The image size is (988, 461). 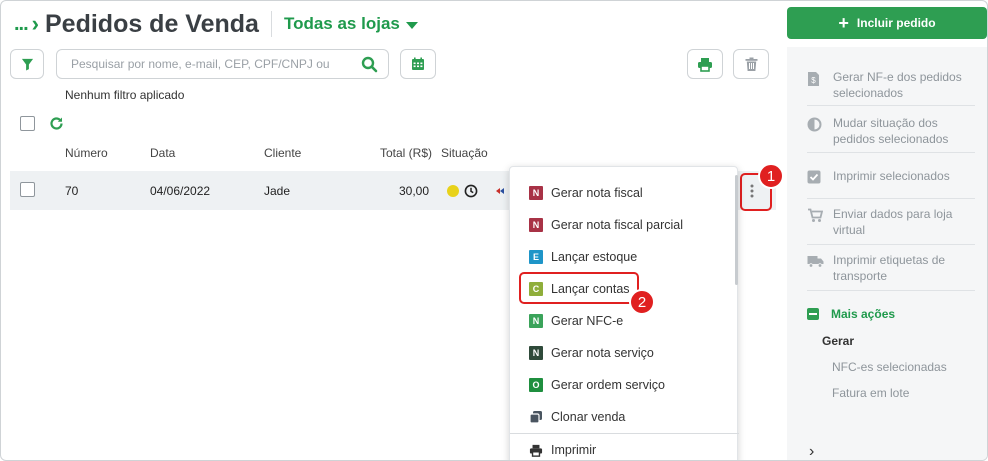 What do you see at coordinates (897, 85) in the screenshot?
I see `panel-item-label: Gerar NF-e dos pedidos selecionados` at bounding box center [897, 85].